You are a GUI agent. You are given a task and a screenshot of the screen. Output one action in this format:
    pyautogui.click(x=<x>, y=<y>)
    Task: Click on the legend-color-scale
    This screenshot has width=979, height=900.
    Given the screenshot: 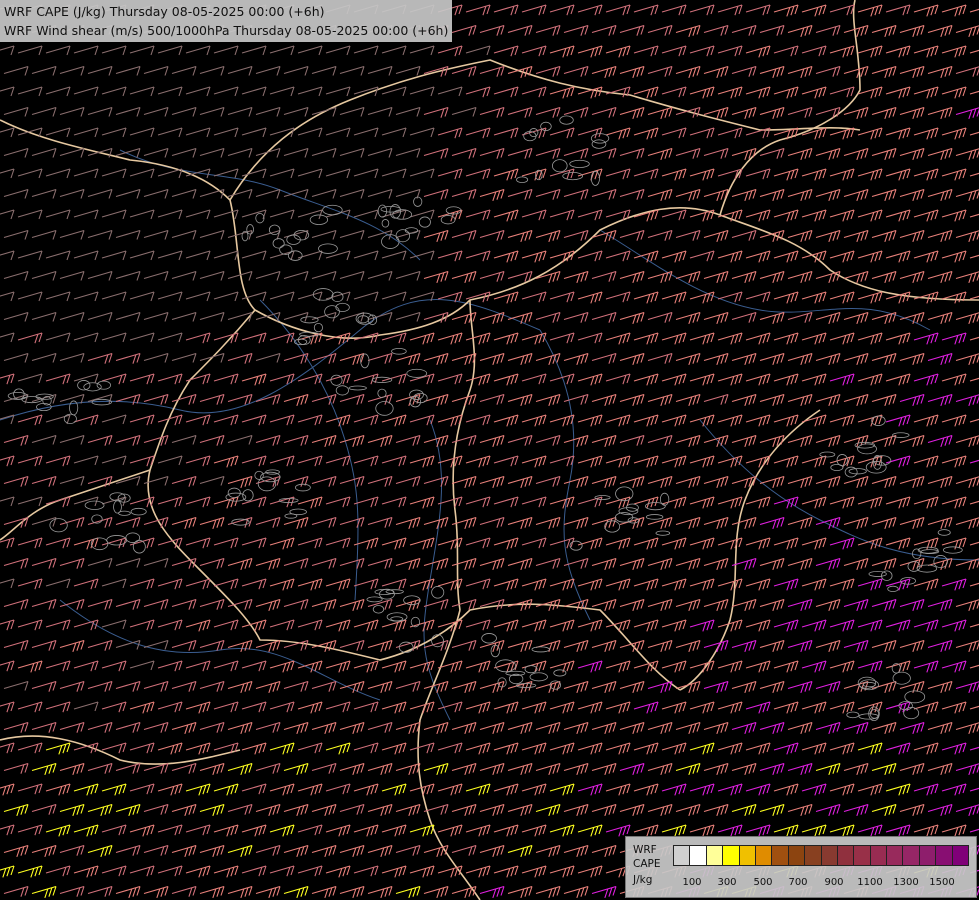 What is the action you would take?
    pyautogui.click(x=821, y=855)
    